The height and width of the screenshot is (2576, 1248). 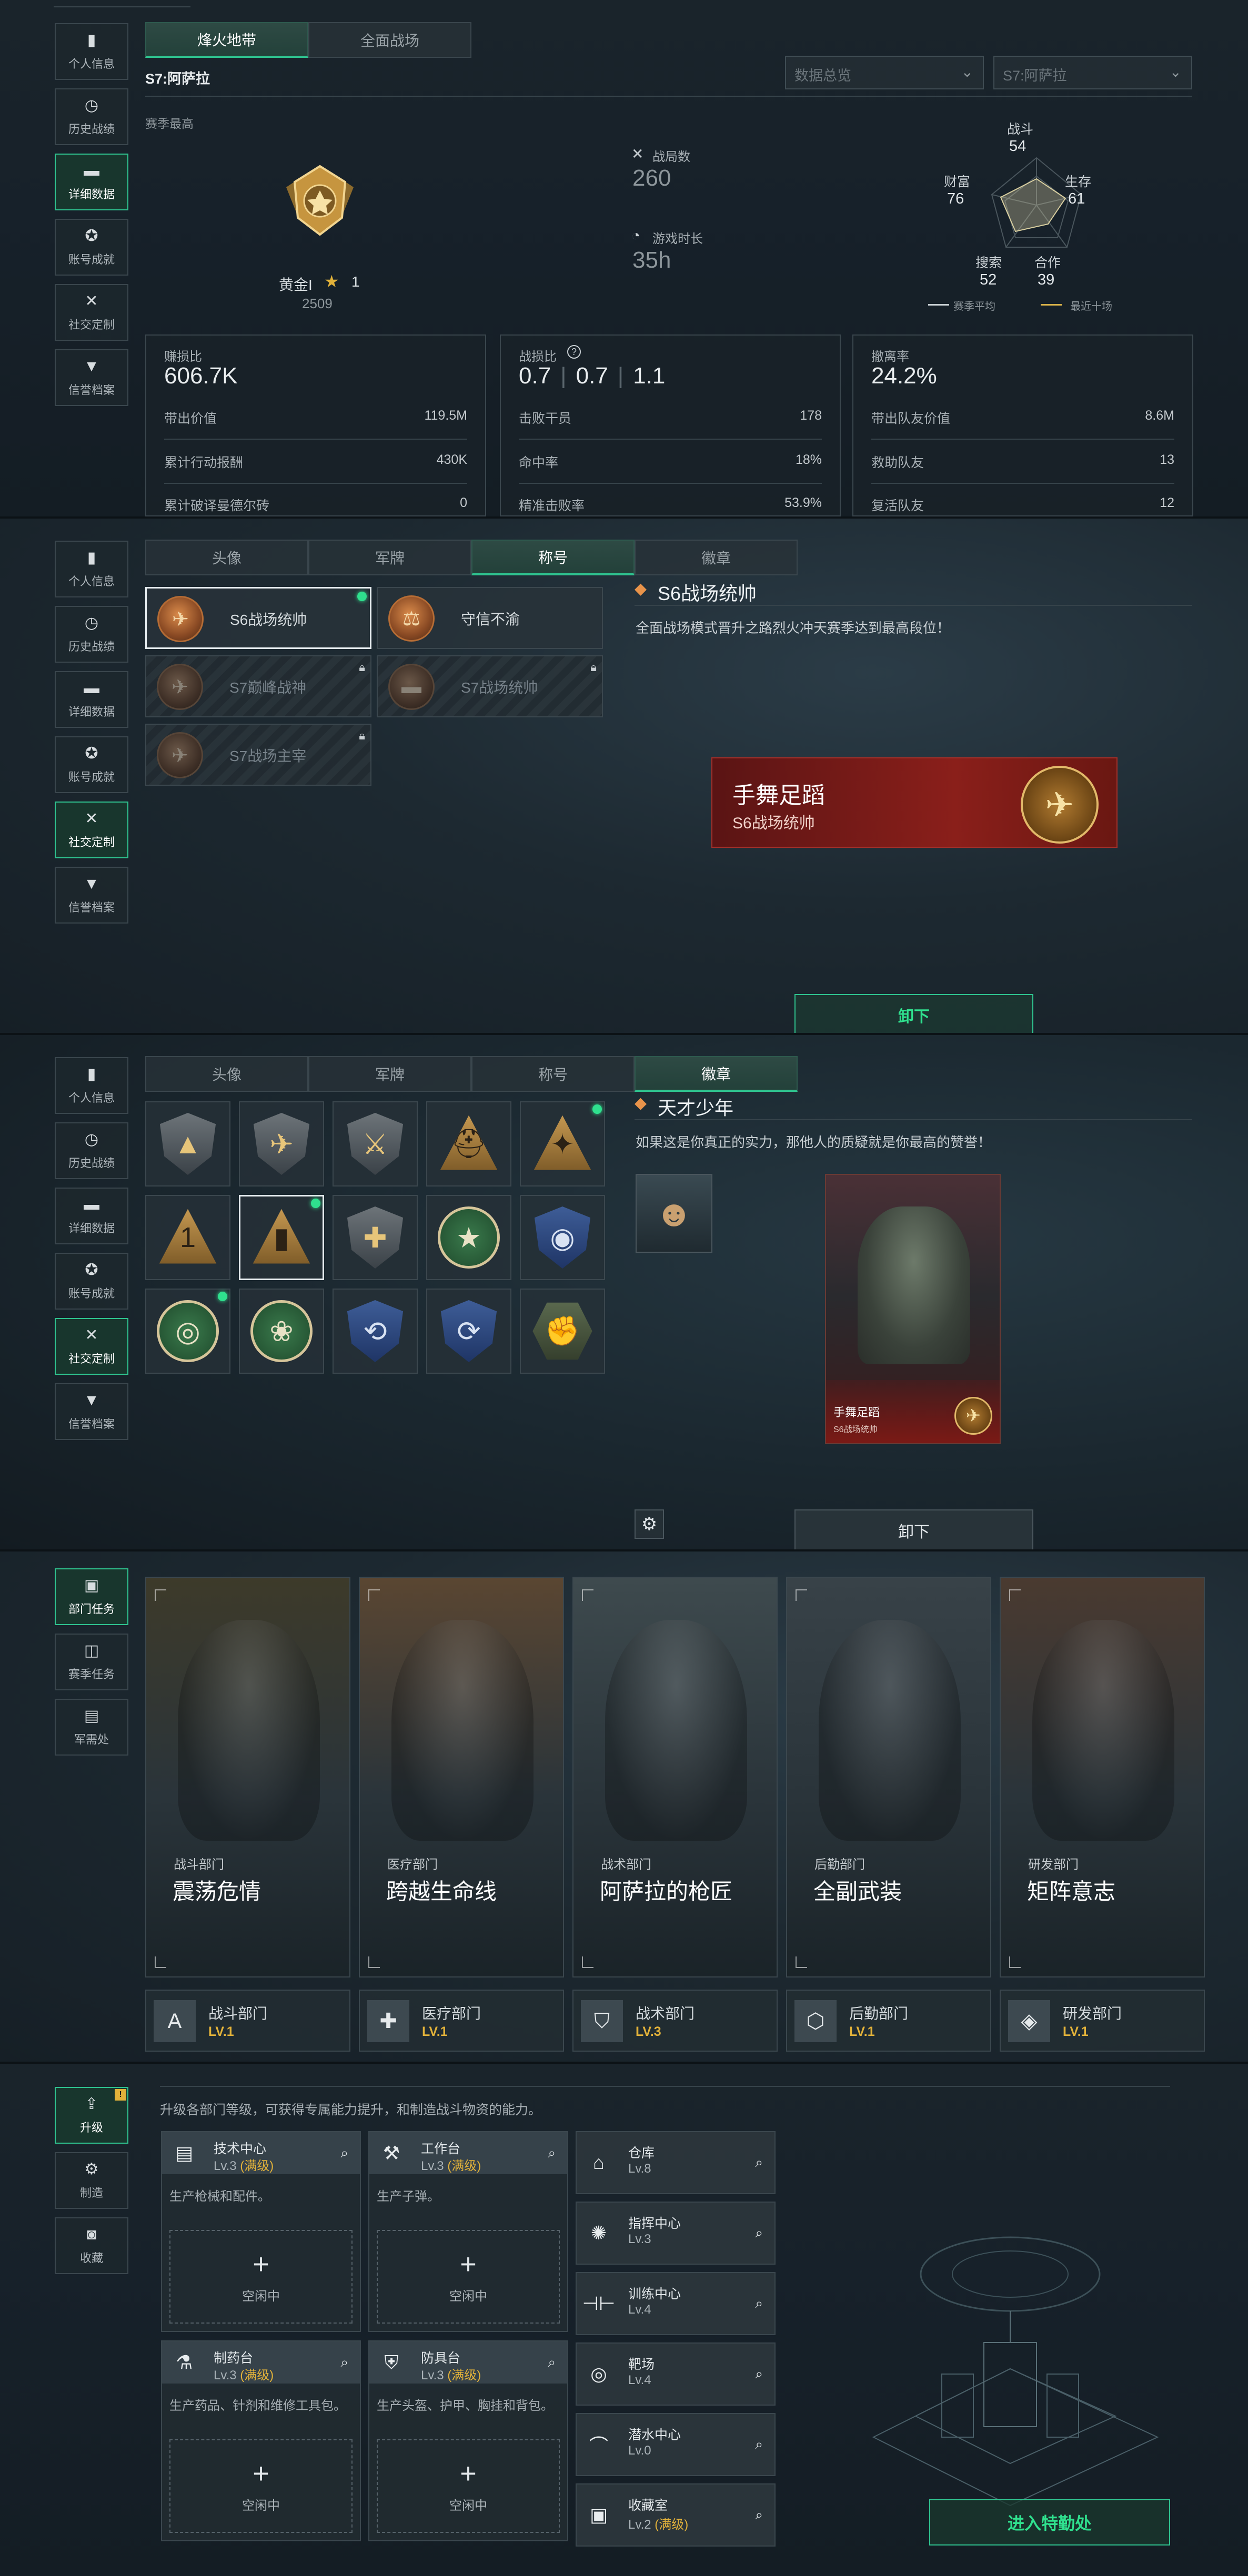 I want to click on room-icon: ⊣⊢, so click(x=599, y=2303).